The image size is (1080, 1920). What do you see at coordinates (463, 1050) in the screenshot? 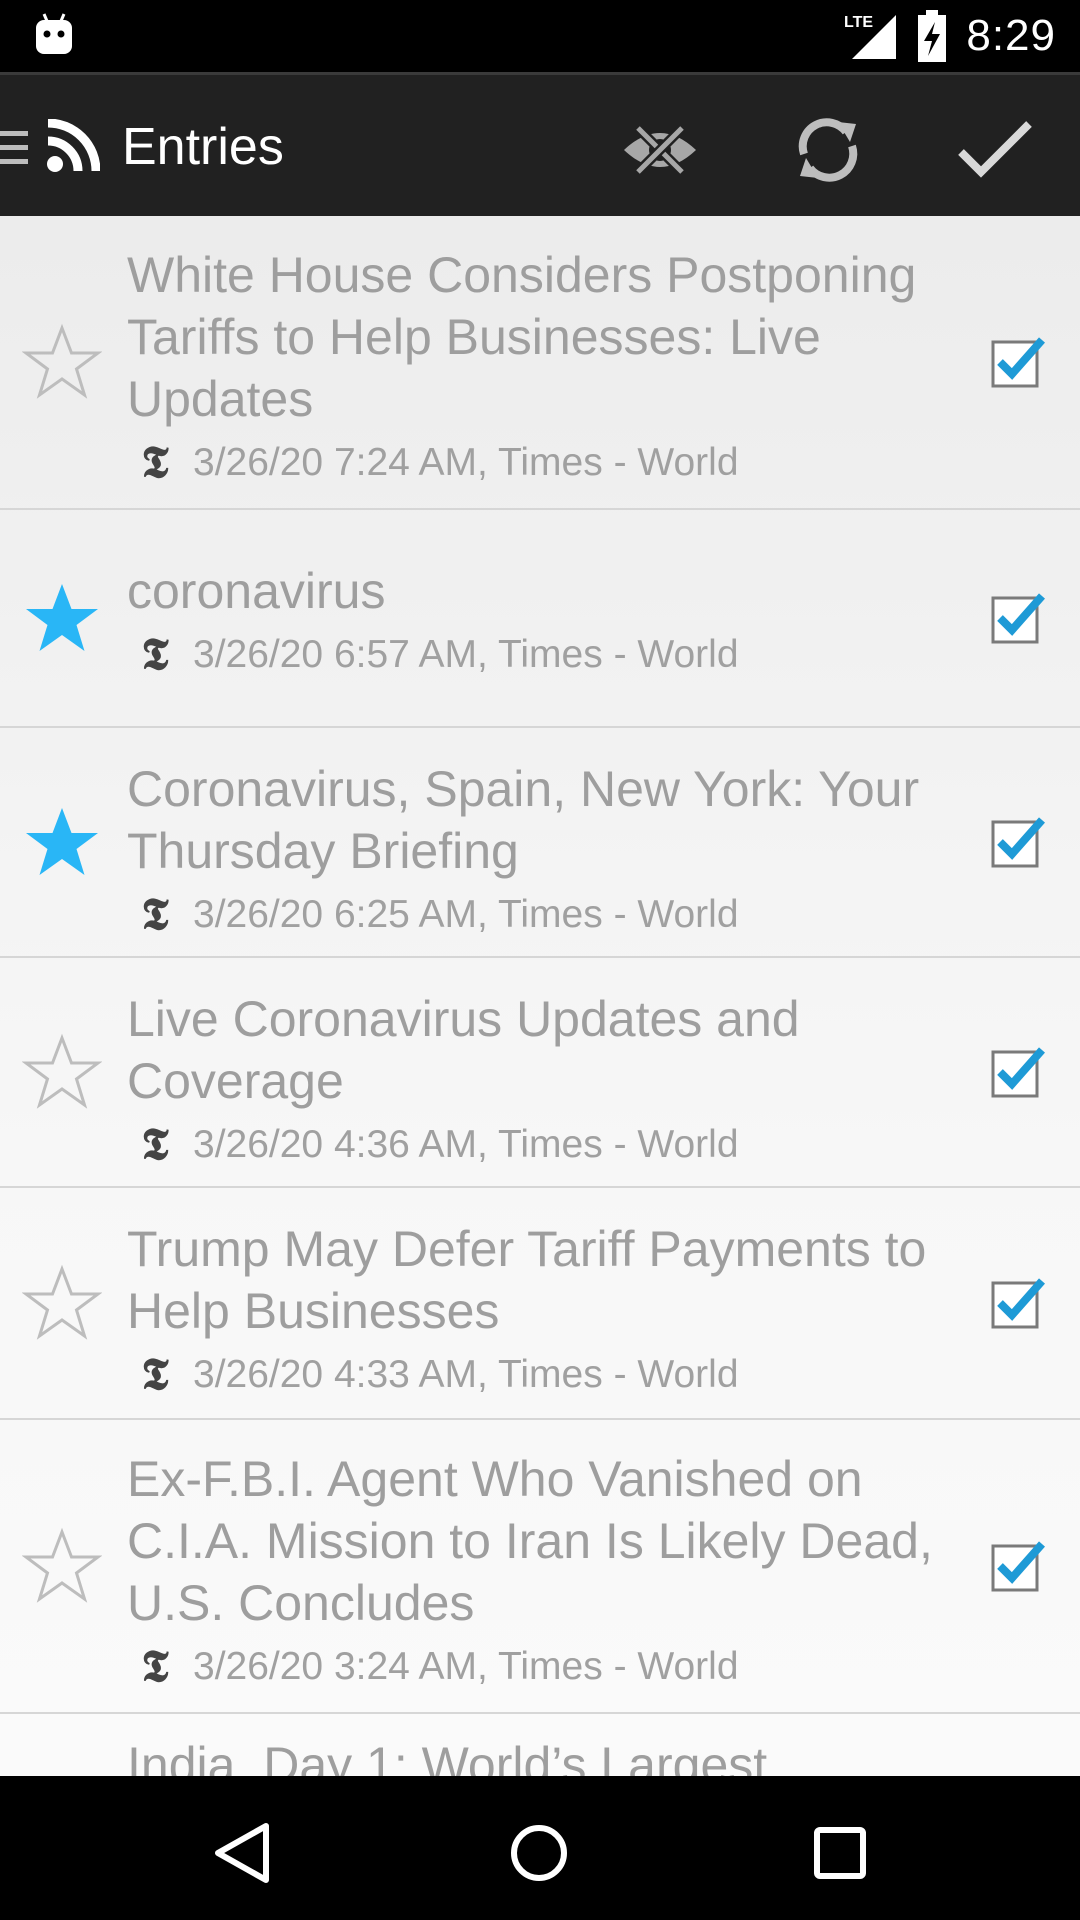
I see `entry-title: Live Coronavirus Updates and Coverage` at bounding box center [463, 1050].